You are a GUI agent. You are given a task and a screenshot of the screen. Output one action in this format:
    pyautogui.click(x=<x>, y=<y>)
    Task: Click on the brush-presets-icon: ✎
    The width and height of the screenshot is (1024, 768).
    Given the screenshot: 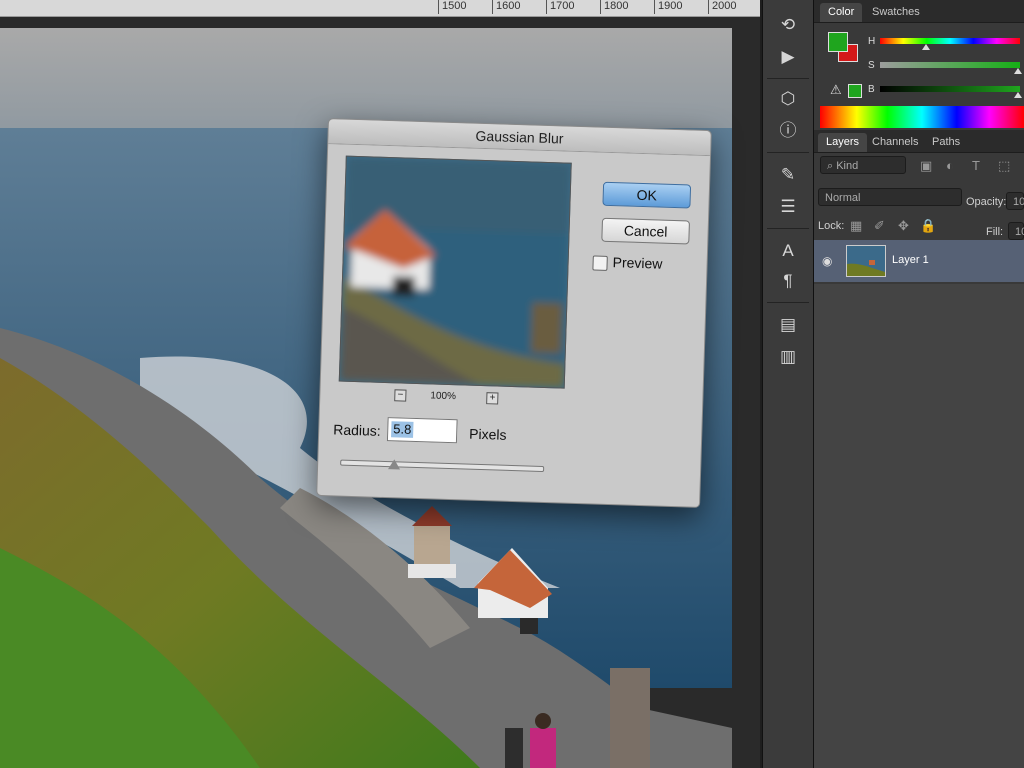 What is the action you would take?
    pyautogui.click(x=788, y=175)
    